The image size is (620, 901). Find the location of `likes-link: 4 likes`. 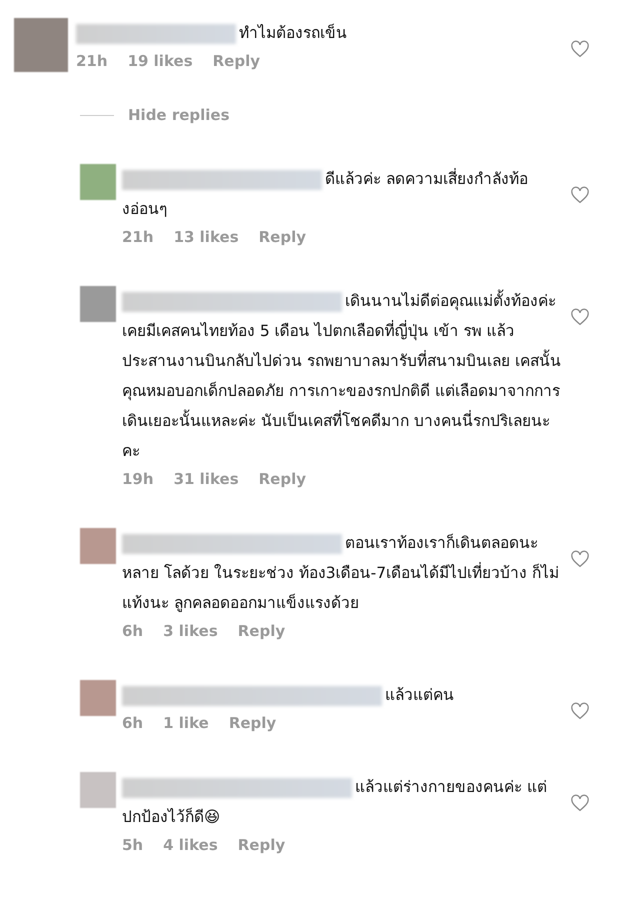

likes-link: 4 likes is located at coordinates (190, 845).